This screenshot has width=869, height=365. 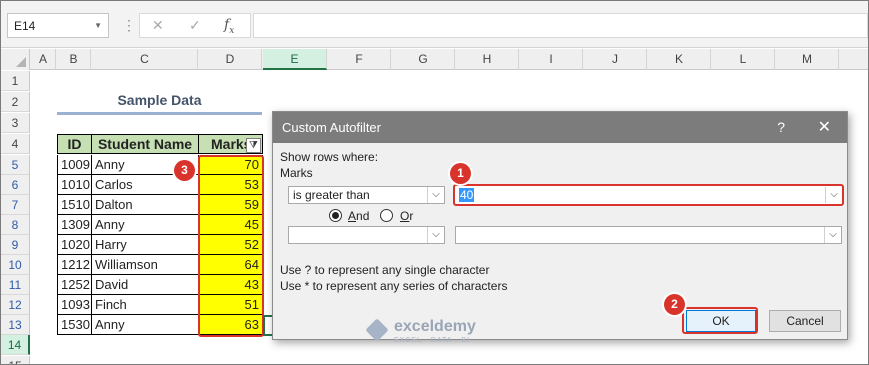 I want to click on more-options-icon: ⋮, so click(x=129, y=25).